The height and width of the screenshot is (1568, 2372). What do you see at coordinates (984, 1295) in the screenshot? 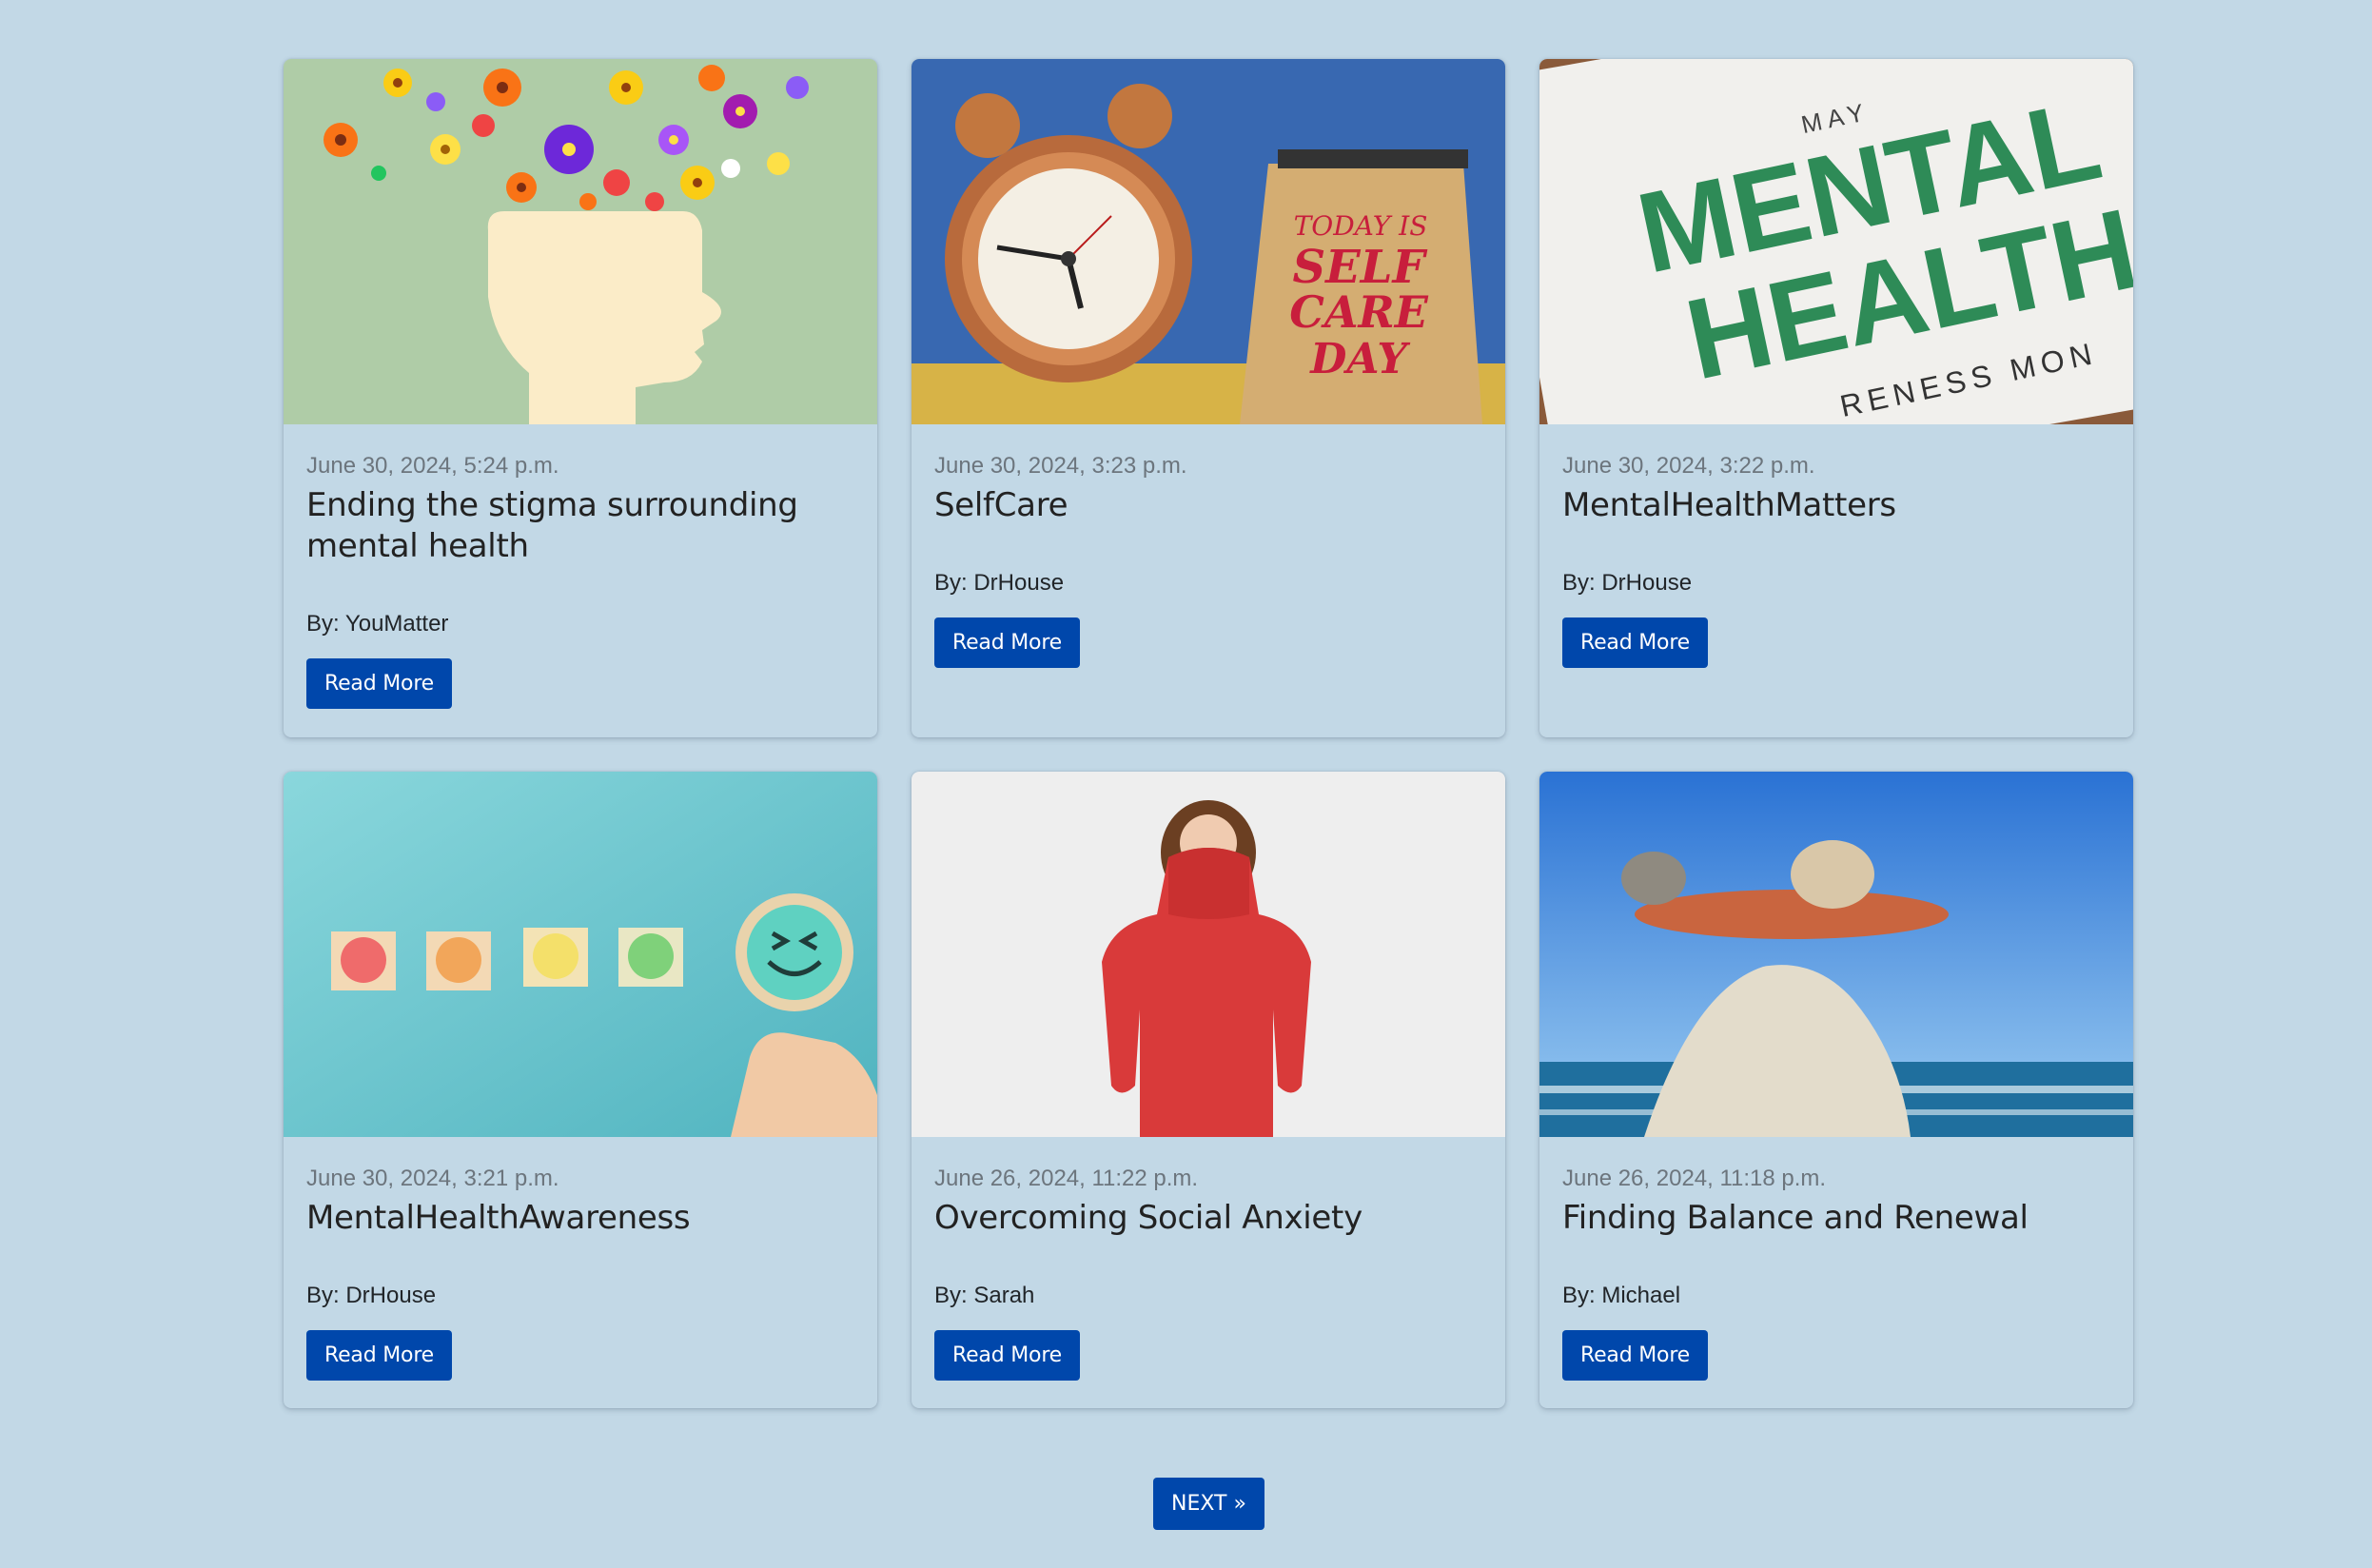
I see `post-author: By: Sarah` at bounding box center [984, 1295].